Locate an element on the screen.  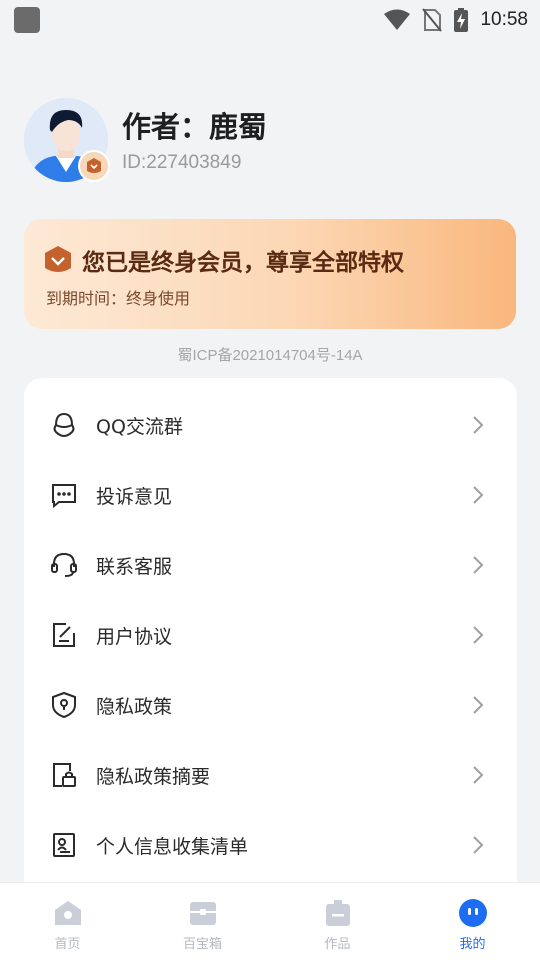
menu-item-privacy-summary: 隐私政策摘要 is located at coordinates (270, 775).